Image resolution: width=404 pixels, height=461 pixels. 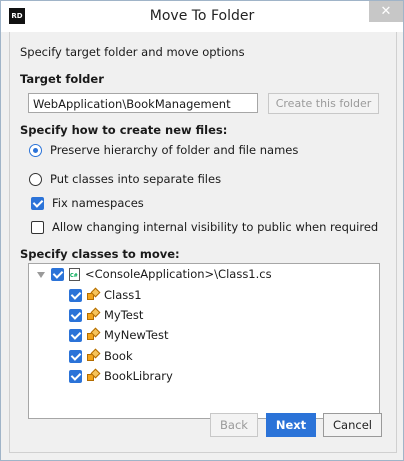 I want to click on tree-item-label: Class1, so click(x=123, y=295).